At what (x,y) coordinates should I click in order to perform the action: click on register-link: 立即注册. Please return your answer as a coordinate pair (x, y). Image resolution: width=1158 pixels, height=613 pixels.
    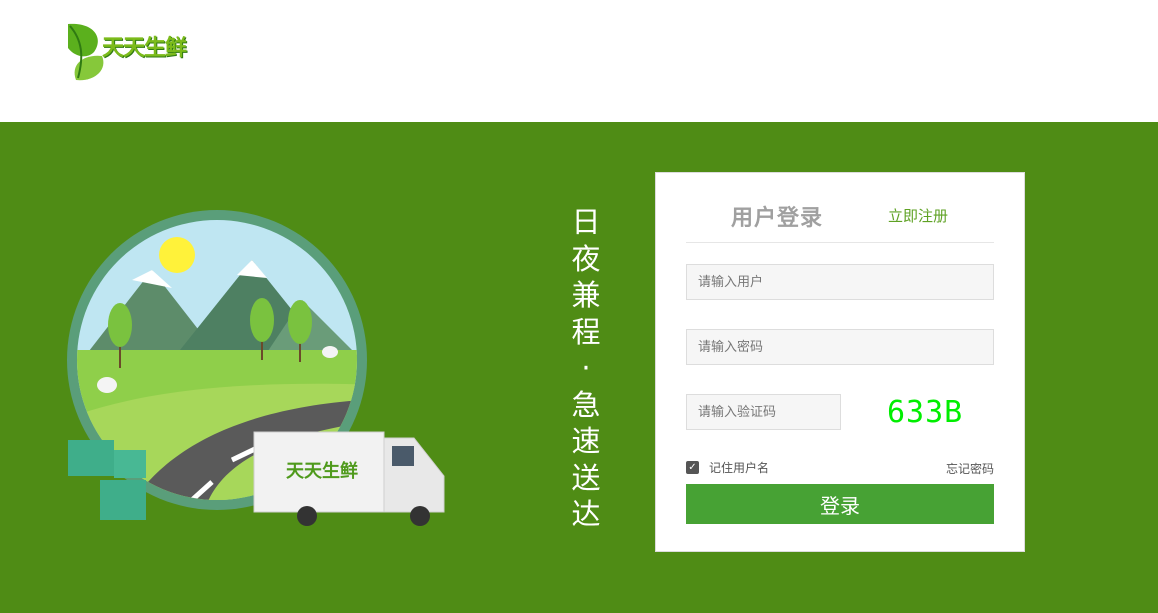
    Looking at the image, I should click on (918, 215).